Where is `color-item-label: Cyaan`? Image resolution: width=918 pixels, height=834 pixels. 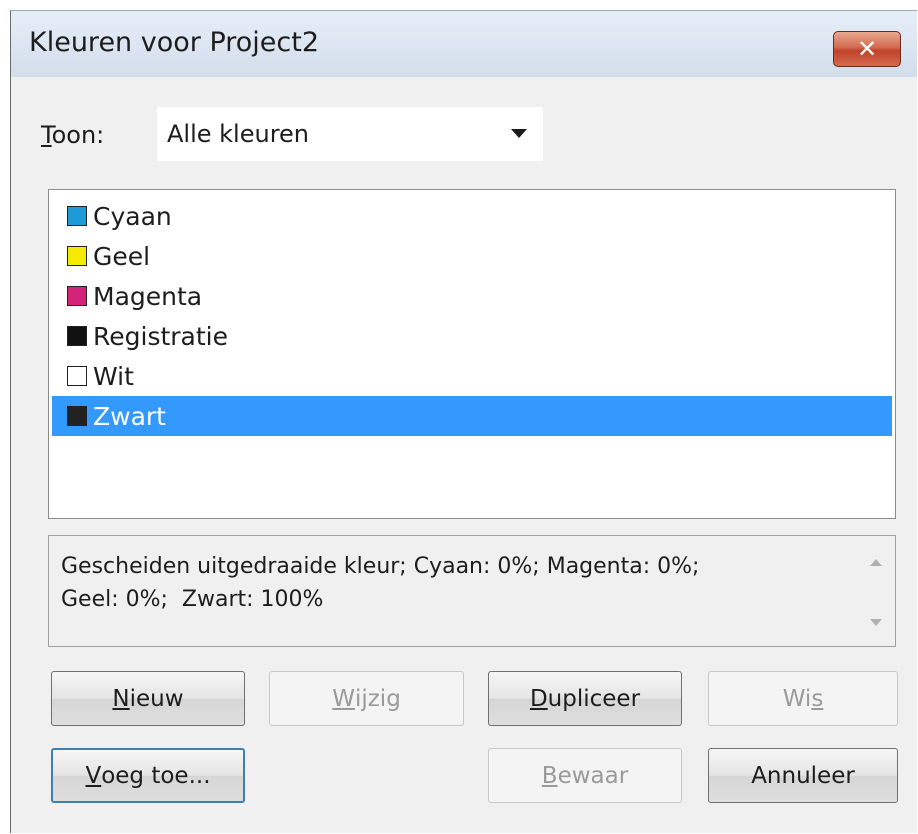 color-item-label: Cyaan is located at coordinates (132, 216).